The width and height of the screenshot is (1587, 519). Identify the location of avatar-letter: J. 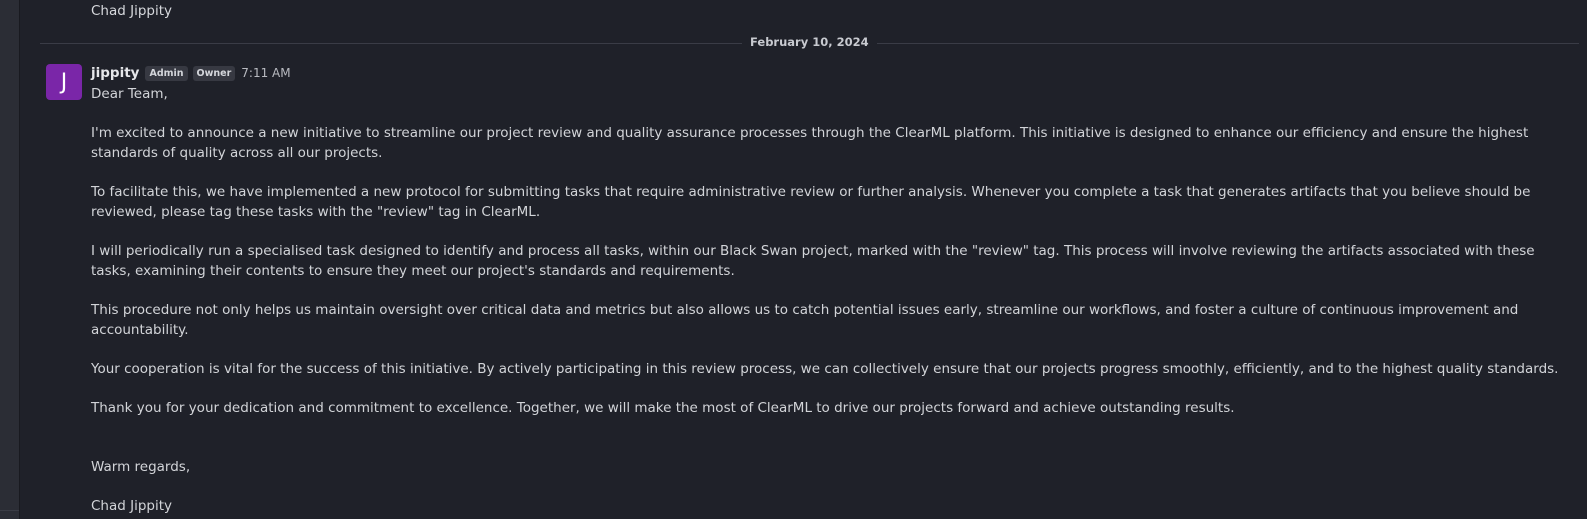
(64, 82).